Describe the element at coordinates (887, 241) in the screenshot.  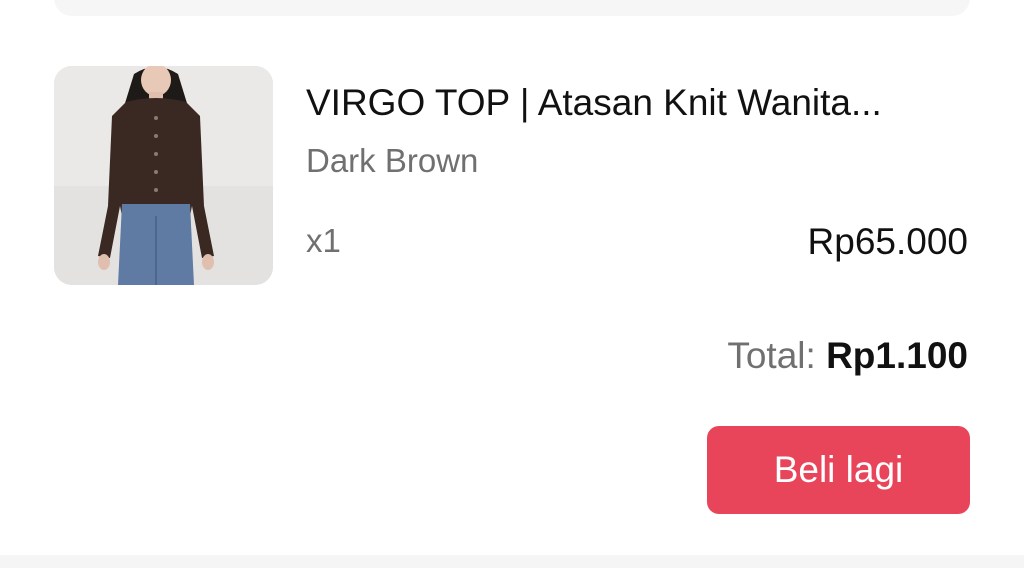
I see `product-price: Rp65.000` at that location.